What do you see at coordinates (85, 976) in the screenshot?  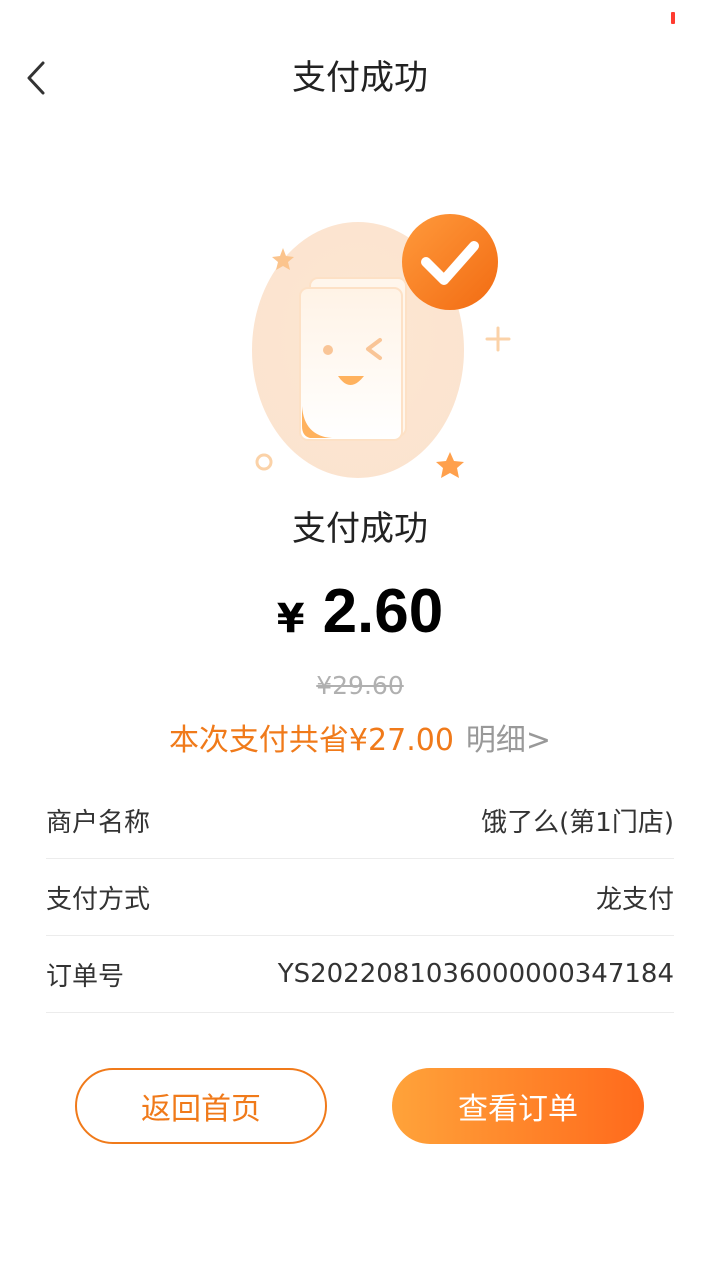 I see `order-number-label: 订单号` at bounding box center [85, 976].